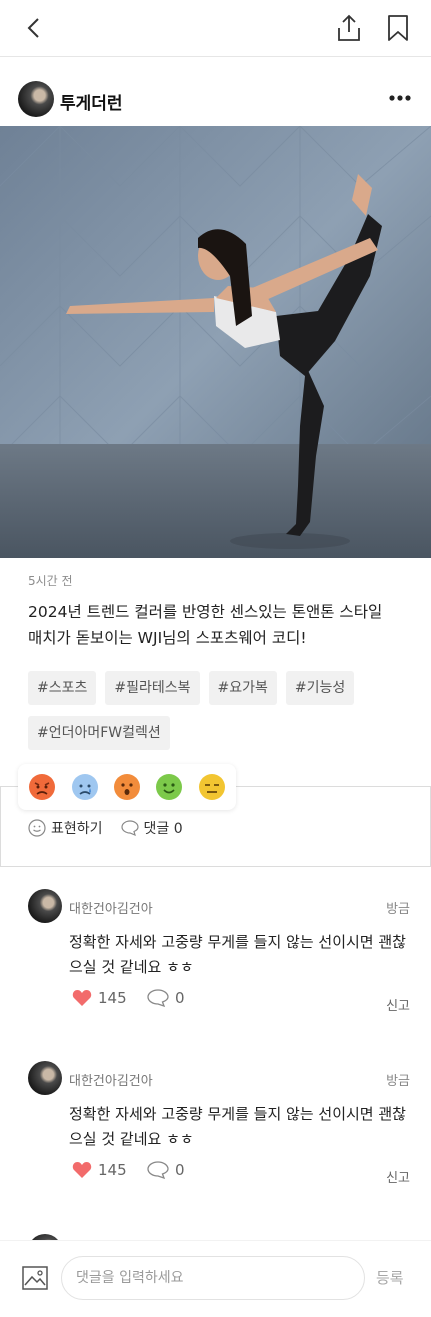 This screenshot has height=1317, width=431. I want to click on express-label: 표현하기, so click(77, 829).